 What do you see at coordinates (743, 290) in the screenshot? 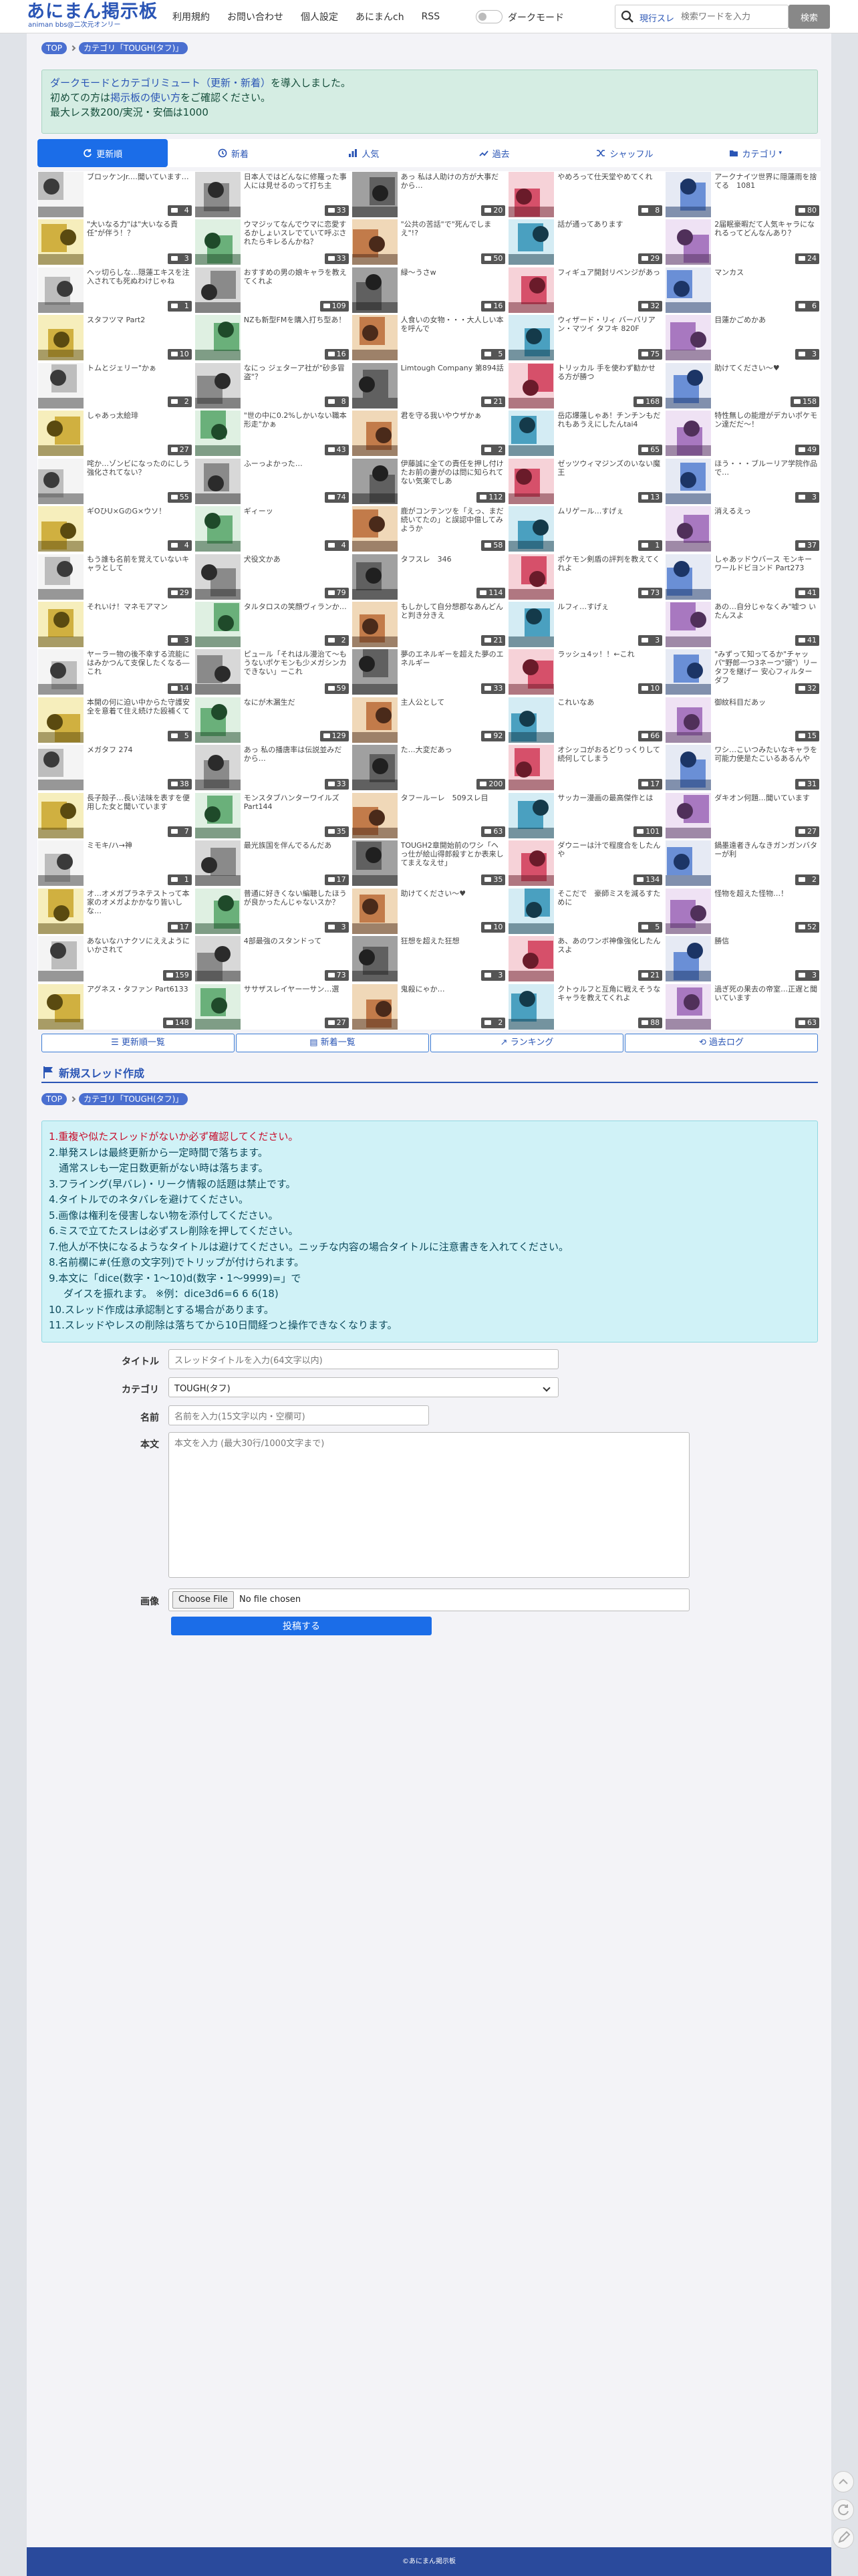
I see `thread-card: マンカス 6` at bounding box center [743, 290].